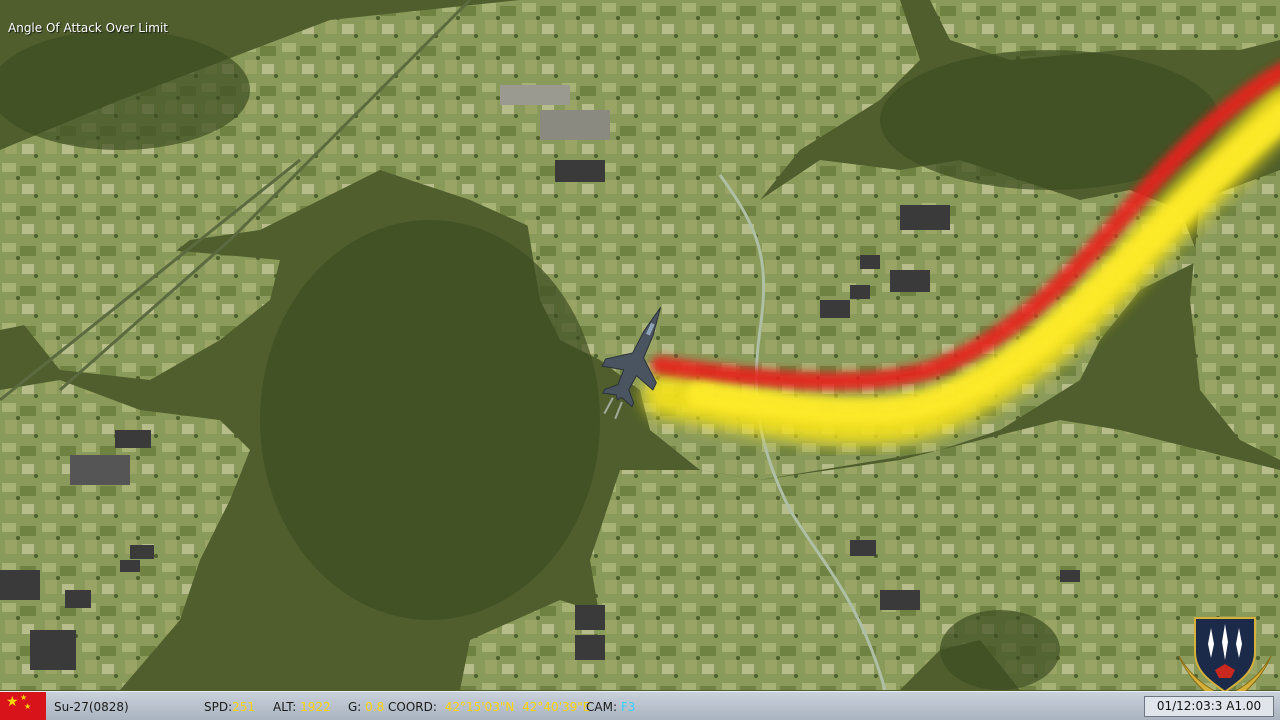  Describe the element at coordinates (285, 707) in the screenshot. I see `altitude-label: ALT:` at that location.